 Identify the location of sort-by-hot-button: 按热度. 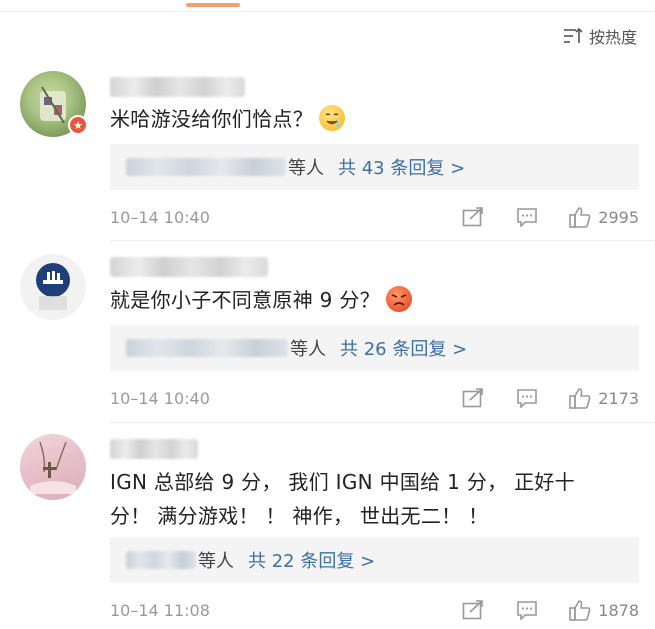
(600, 36).